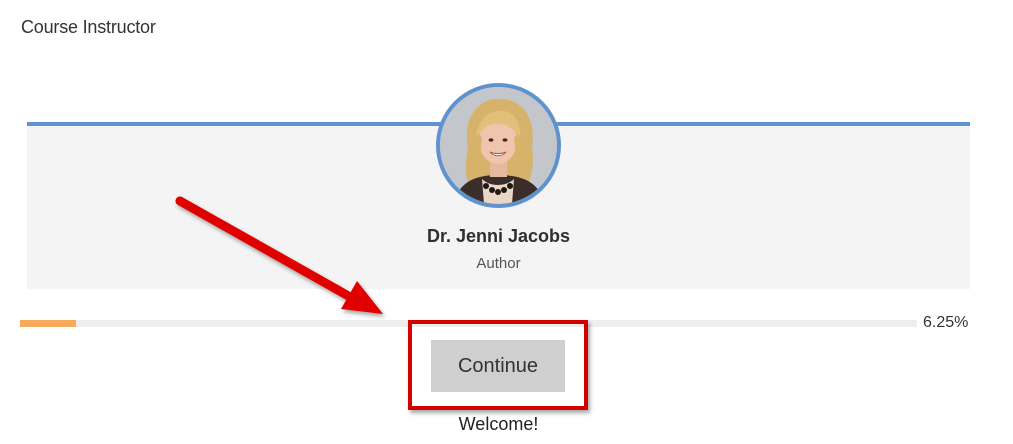 This screenshot has height=444, width=1013. I want to click on instructor-avatar, so click(498, 145).